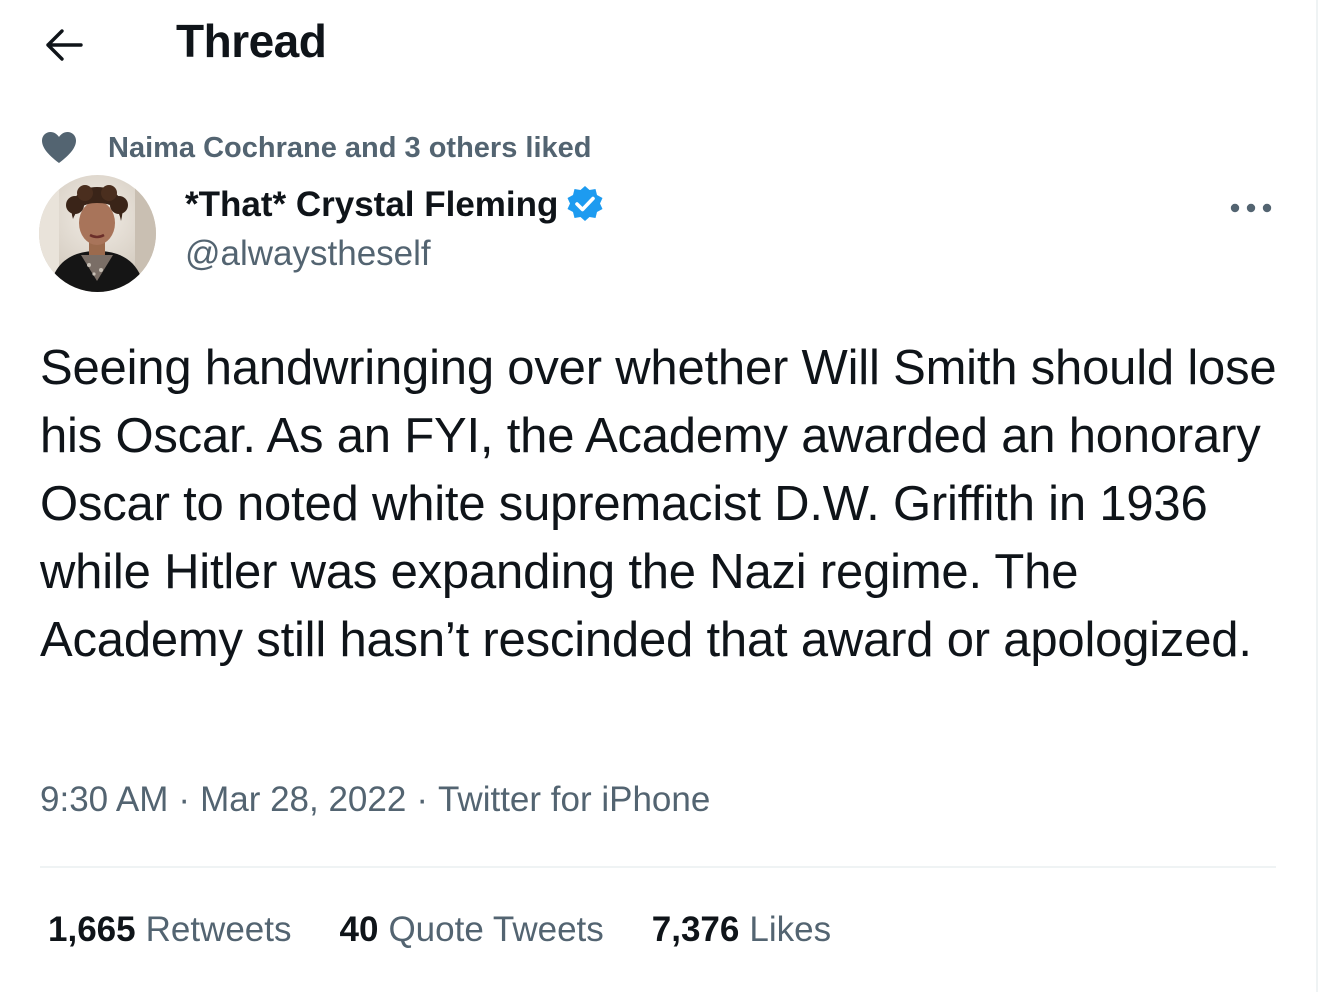 The image size is (1334, 992). Describe the element at coordinates (308, 254) in the screenshot. I see `author-handle: @alwaystheself` at that location.